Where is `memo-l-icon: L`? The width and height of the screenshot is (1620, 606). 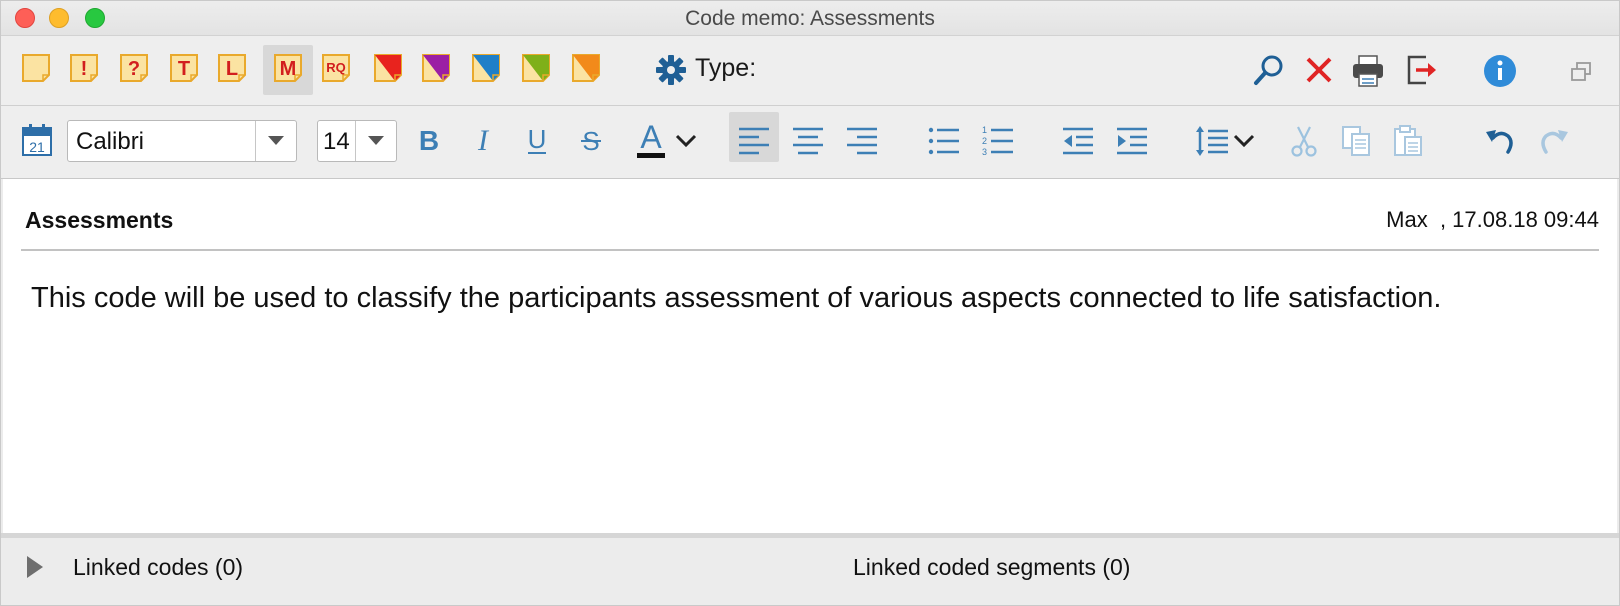
memo-l-icon: L is located at coordinates (232, 68).